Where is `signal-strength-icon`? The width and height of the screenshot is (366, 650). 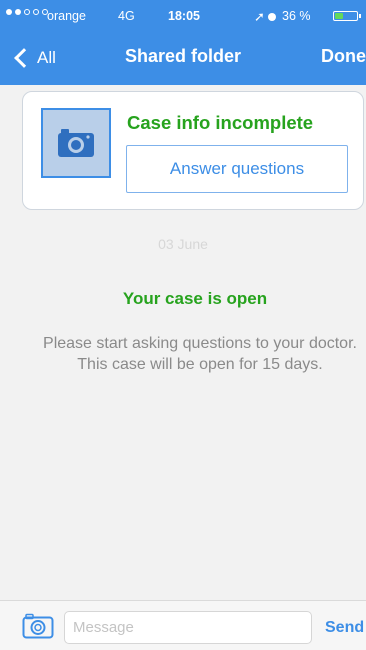
signal-strength-icon is located at coordinates (27, 12).